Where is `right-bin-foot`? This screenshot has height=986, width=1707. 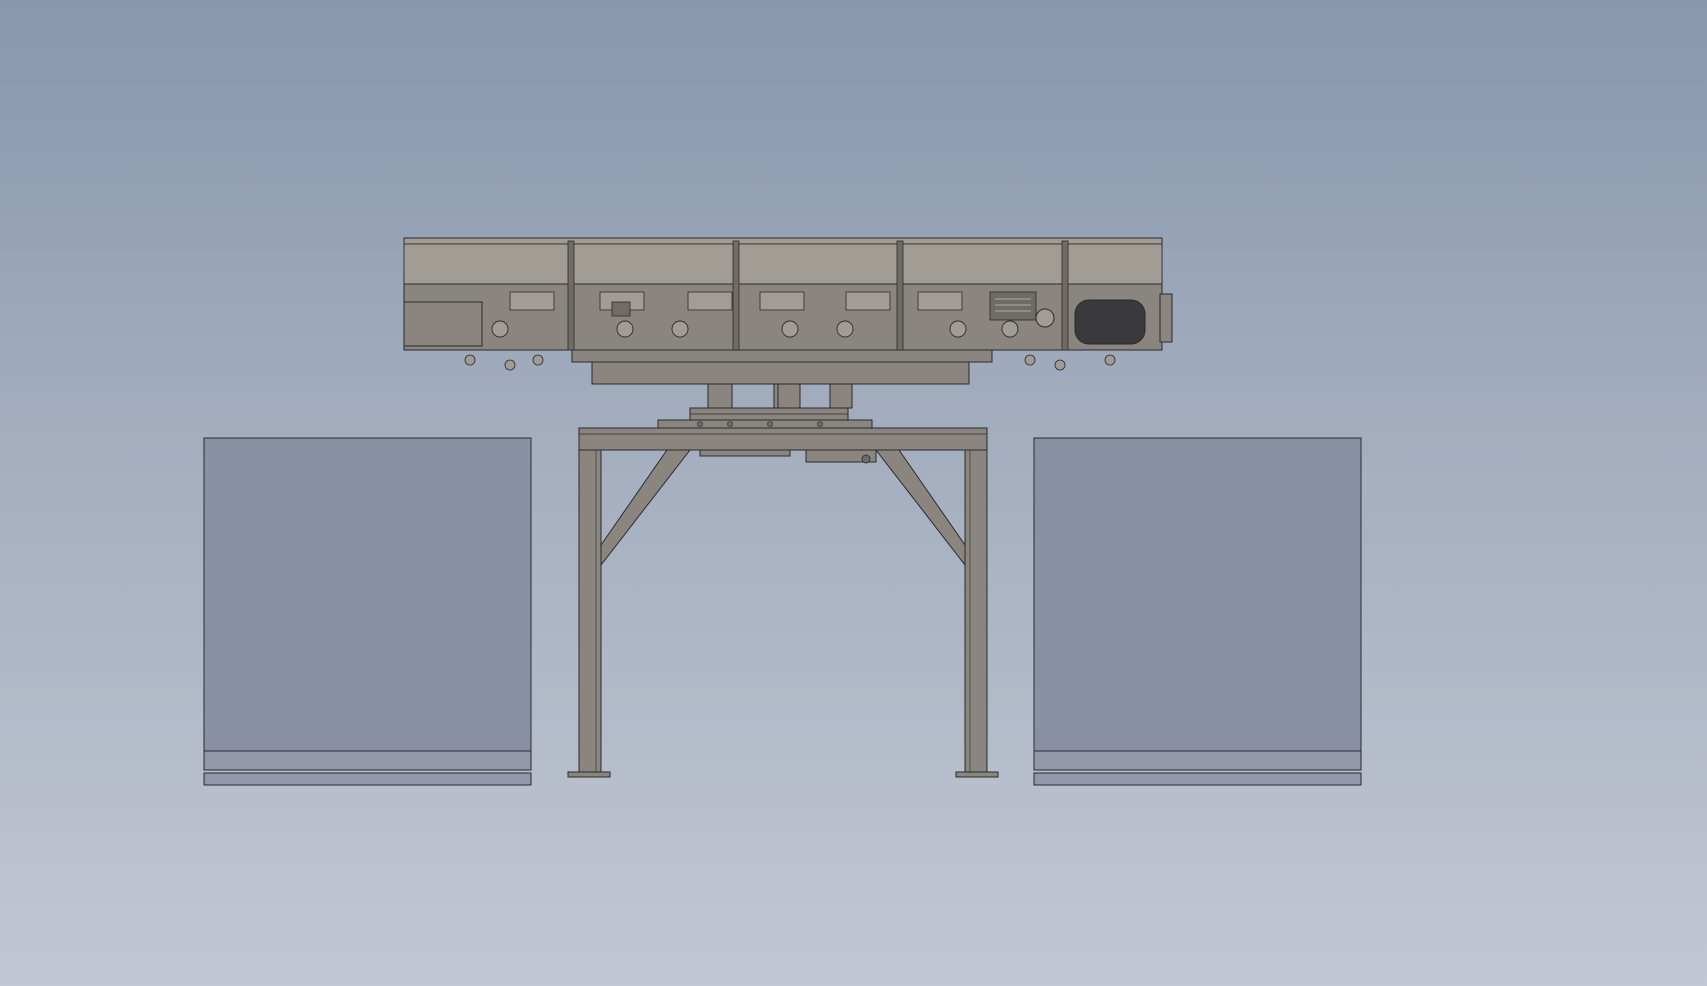 right-bin-foot is located at coordinates (1197, 779).